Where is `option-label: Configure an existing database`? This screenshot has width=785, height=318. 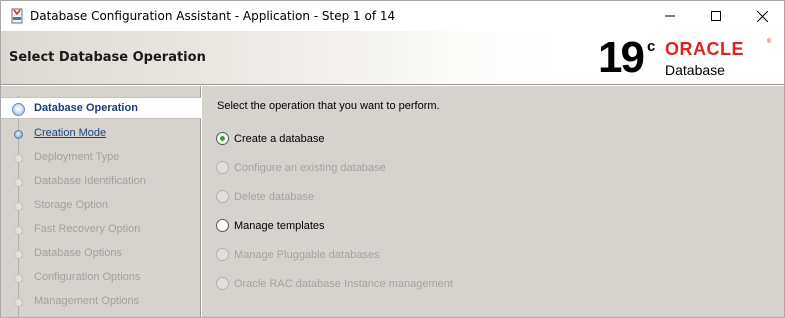 option-label: Configure an existing database is located at coordinates (310, 168).